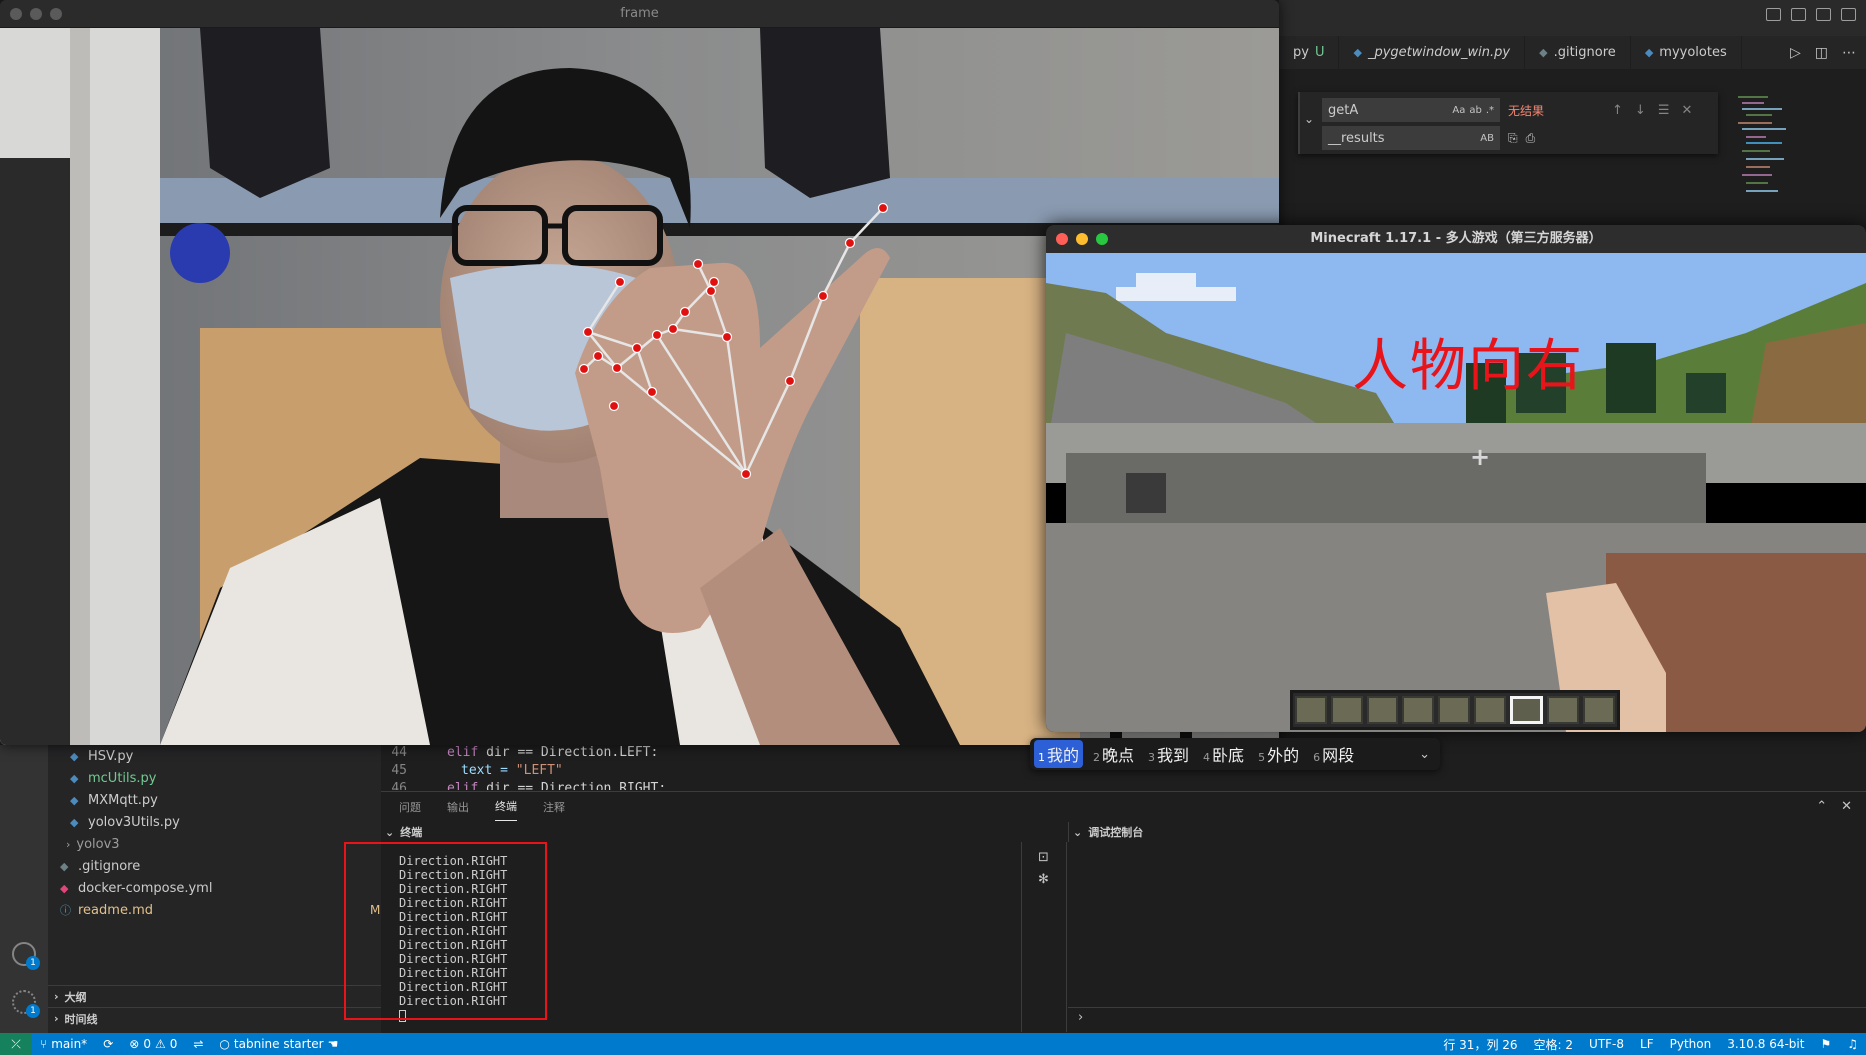 The image size is (1866, 1055). I want to click on toggle-replace-chevron-icon: ⌄, so click(1309, 119).